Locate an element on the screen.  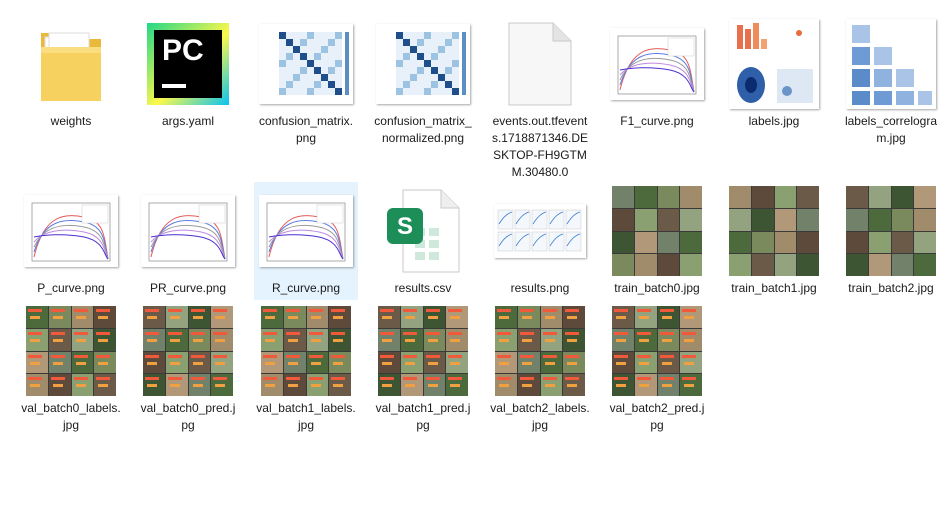
file-item: S results.csv is located at coordinates (423, 239).